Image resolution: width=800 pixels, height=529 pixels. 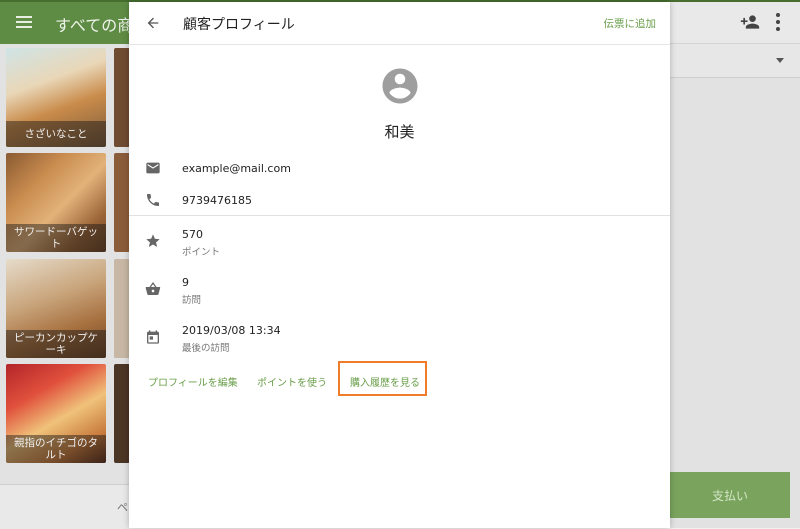 I want to click on points-value: 570, so click(x=192, y=234).